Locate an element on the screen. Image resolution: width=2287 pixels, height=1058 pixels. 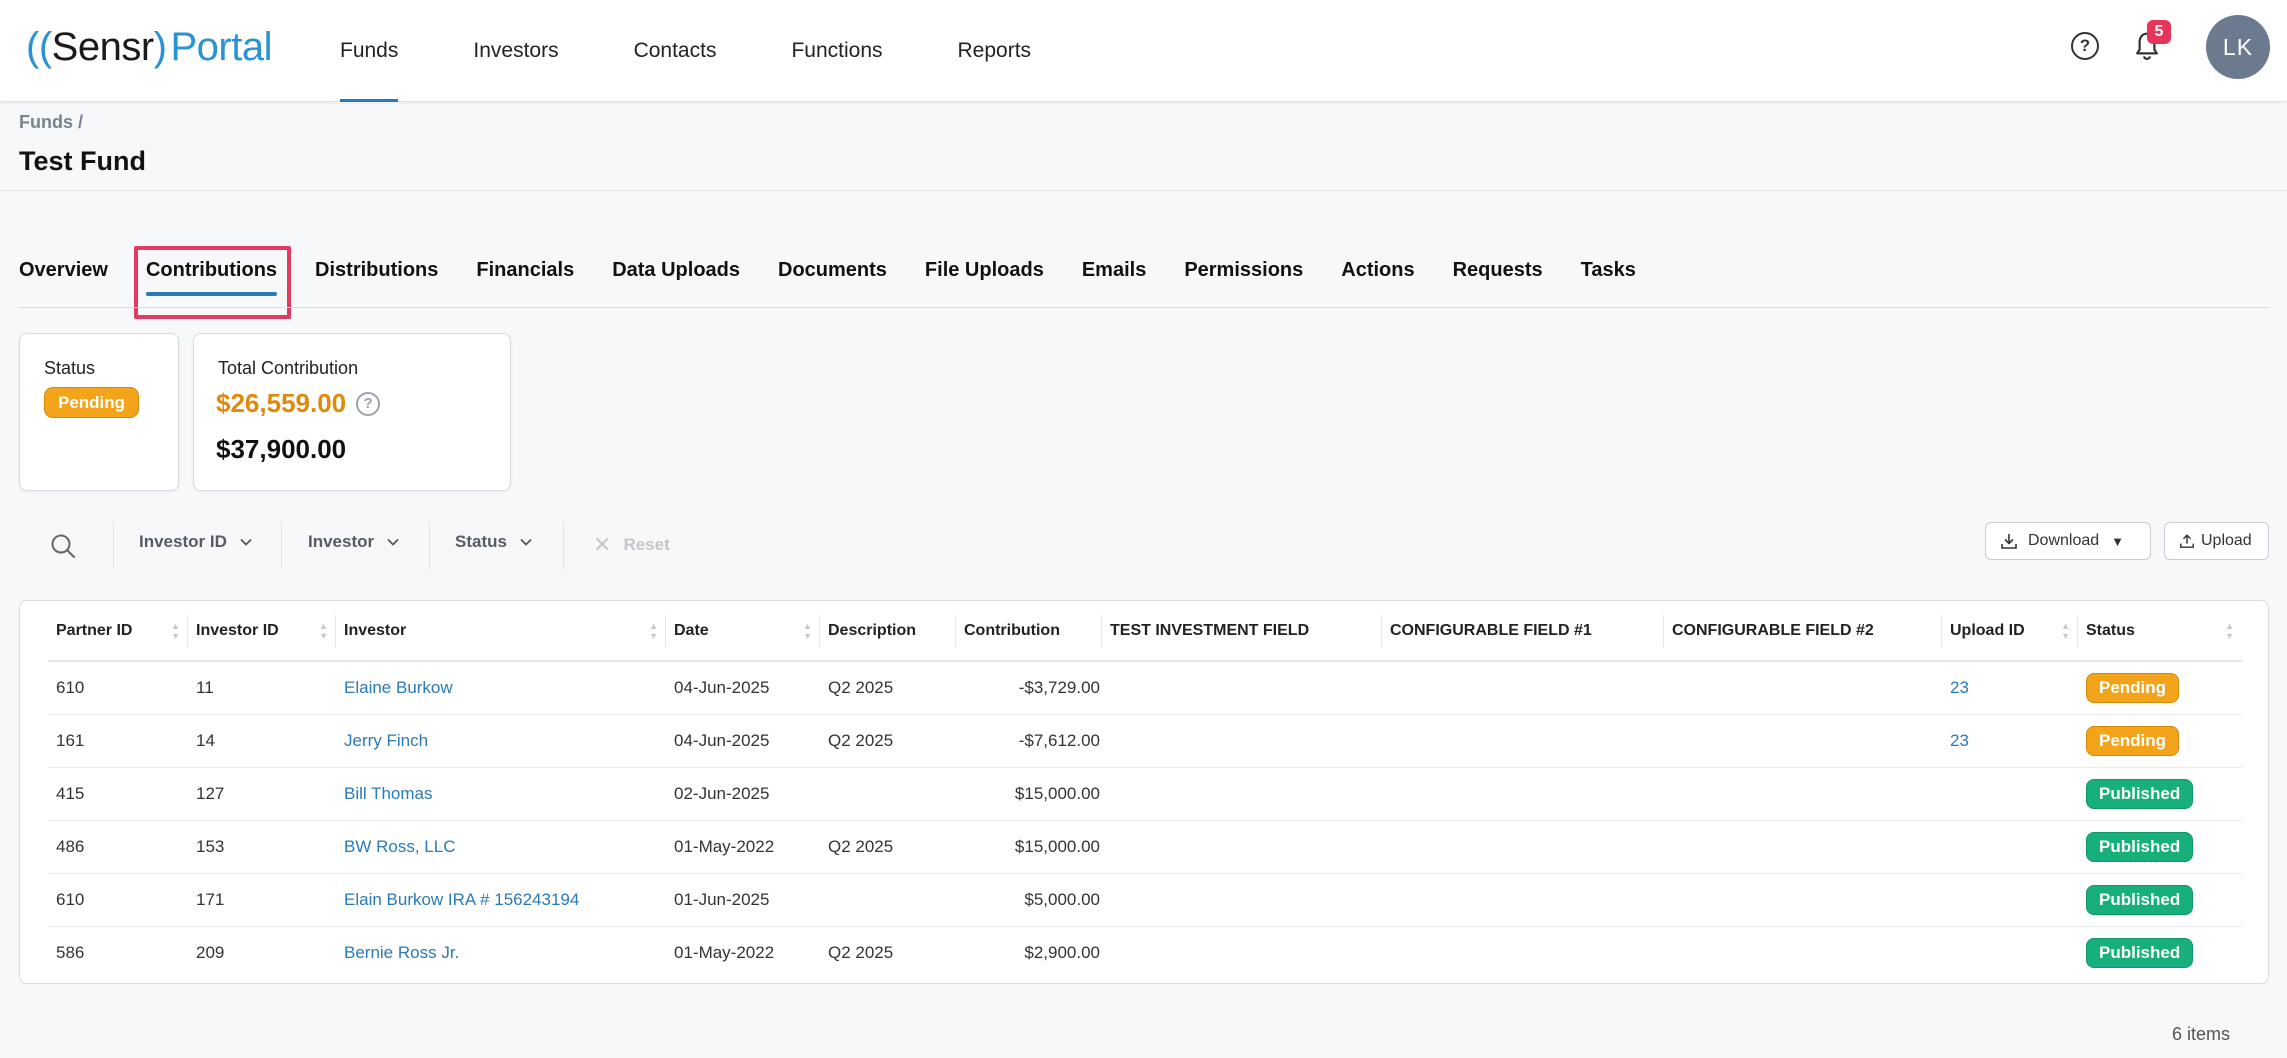
search-icon is located at coordinates (63, 546).